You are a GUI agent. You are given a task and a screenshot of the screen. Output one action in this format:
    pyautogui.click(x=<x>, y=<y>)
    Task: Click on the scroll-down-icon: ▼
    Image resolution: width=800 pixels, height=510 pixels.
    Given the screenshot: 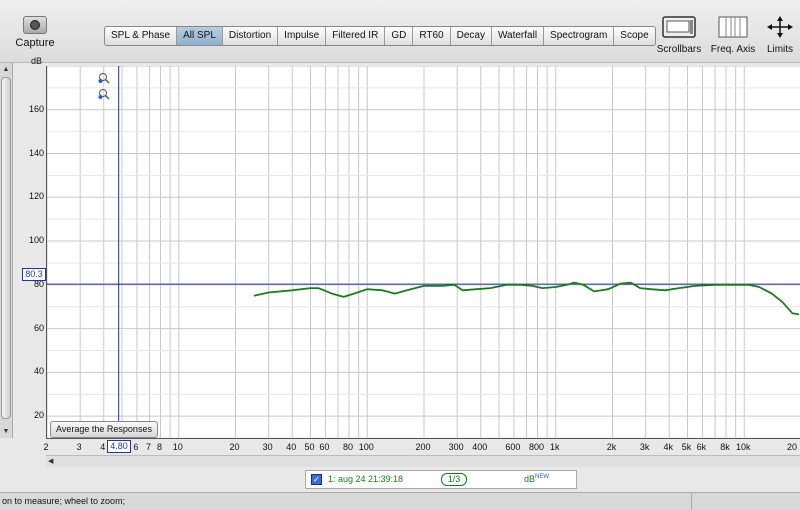 What is the action you would take?
    pyautogui.click(x=6, y=432)
    